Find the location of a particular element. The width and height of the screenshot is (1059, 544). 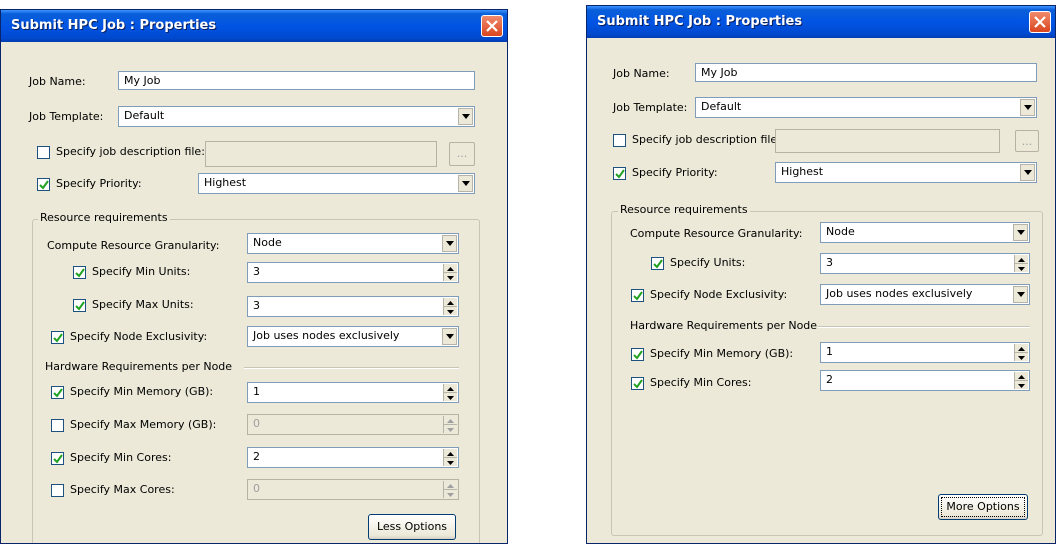

max-cores-spinner: 0 is located at coordinates (353, 489).